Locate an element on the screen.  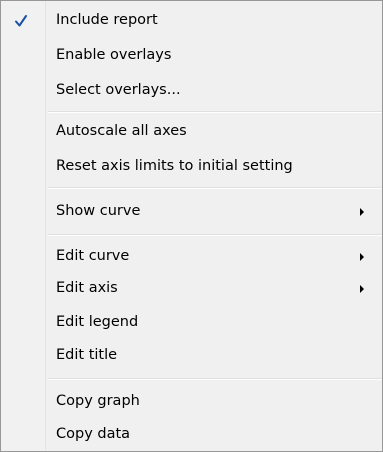
menu-item-show-curve: Show curve is located at coordinates (191, 211).